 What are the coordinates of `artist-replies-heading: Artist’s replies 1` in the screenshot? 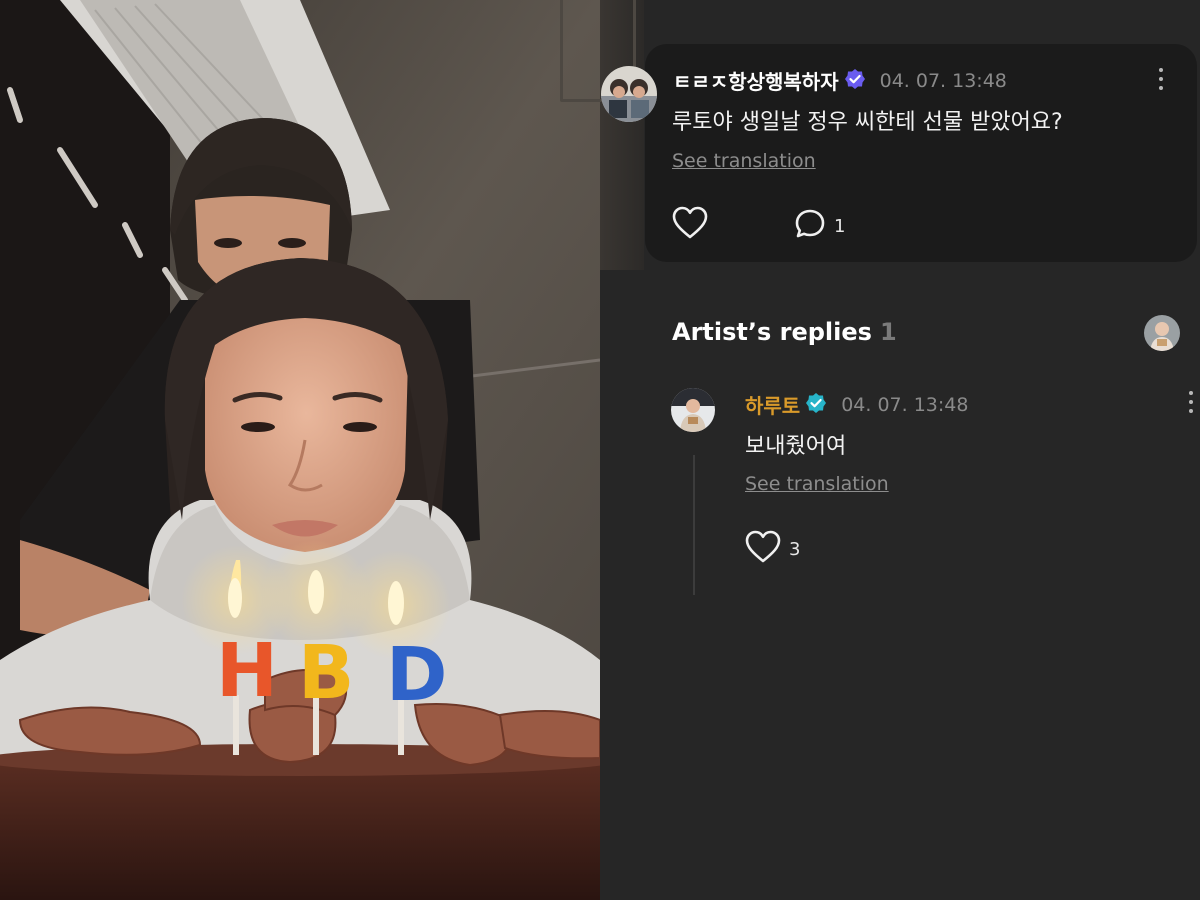 It's located at (784, 332).